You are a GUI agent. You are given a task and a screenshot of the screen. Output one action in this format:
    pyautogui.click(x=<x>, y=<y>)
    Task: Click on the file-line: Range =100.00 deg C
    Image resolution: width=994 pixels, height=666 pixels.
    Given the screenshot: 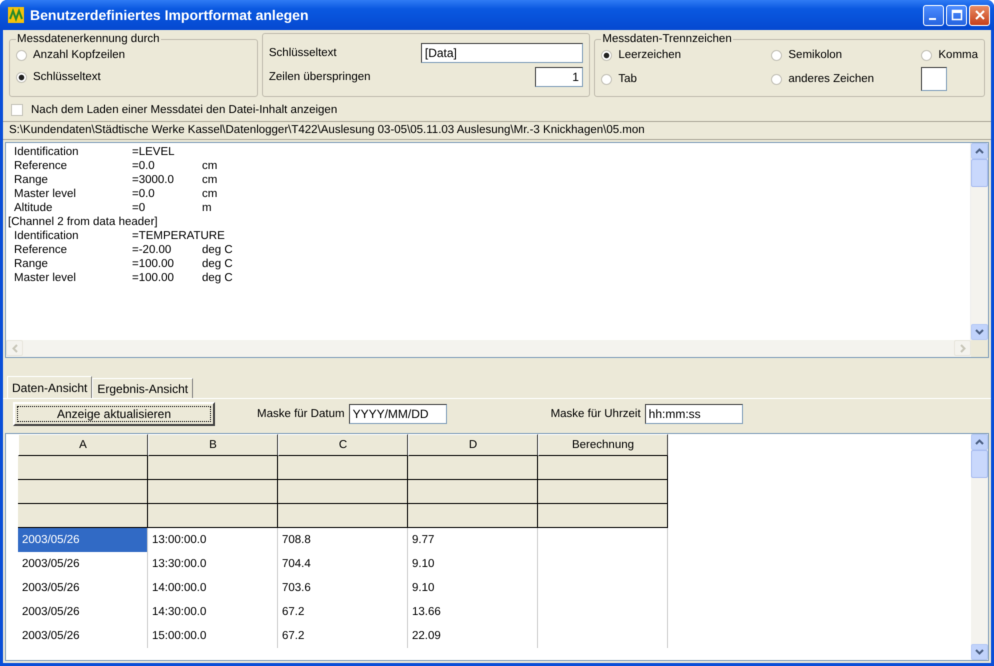 What is the action you would take?
    pyautogui.click(x=123, y=264)
    